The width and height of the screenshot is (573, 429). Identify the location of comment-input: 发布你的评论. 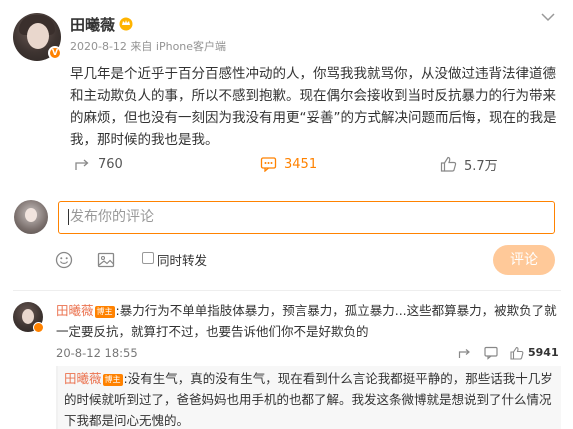
(306, 217).